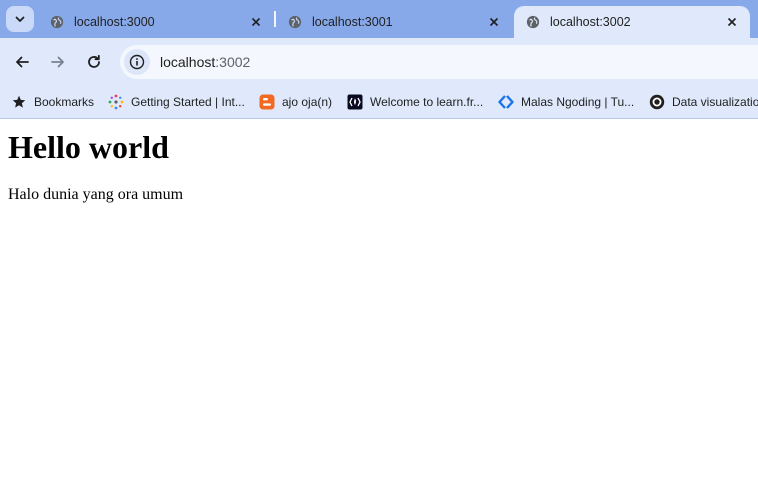 Image resolution: width=758 pixels, height=492 pixels. I want to click on forward-arrow-icon, so click(57, 62).